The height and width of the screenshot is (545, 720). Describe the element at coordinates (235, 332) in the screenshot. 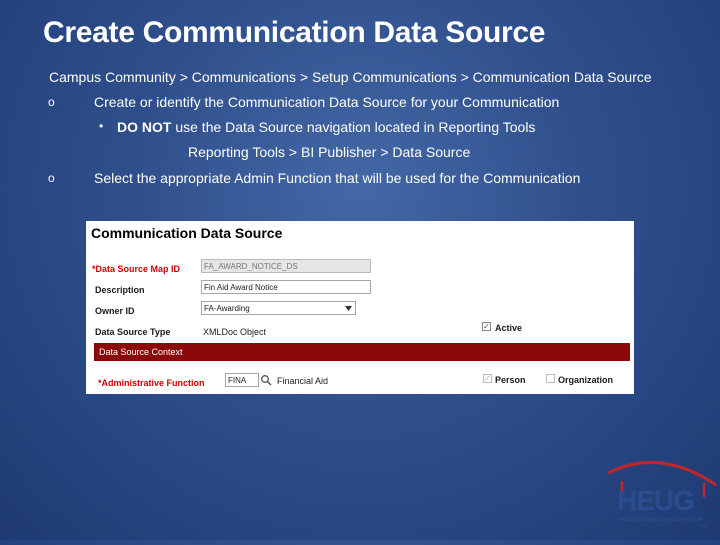

I see `data-source-type-value: XMLDoc Object` at that location.